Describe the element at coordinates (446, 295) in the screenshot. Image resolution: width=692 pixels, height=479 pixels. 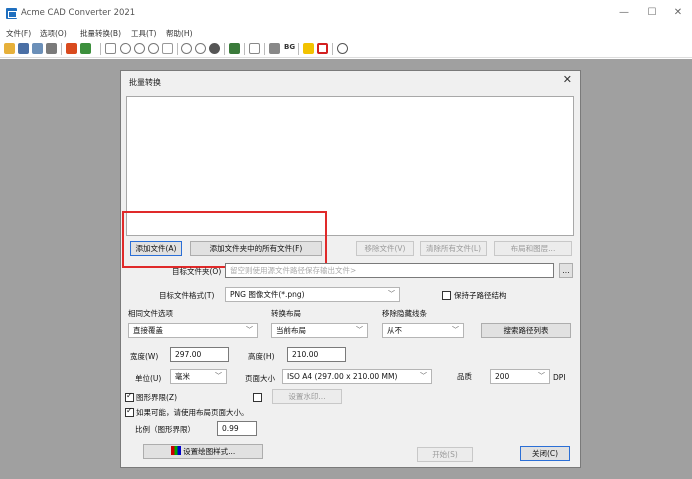
I see `keep-subdir-checkbox` at that location.